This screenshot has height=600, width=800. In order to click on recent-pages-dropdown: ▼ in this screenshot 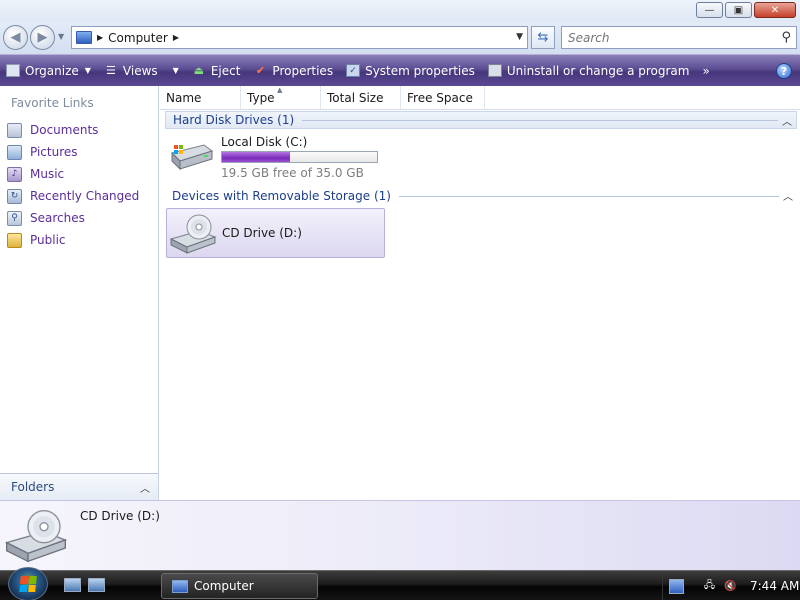, I will do `click(61, 36)`.